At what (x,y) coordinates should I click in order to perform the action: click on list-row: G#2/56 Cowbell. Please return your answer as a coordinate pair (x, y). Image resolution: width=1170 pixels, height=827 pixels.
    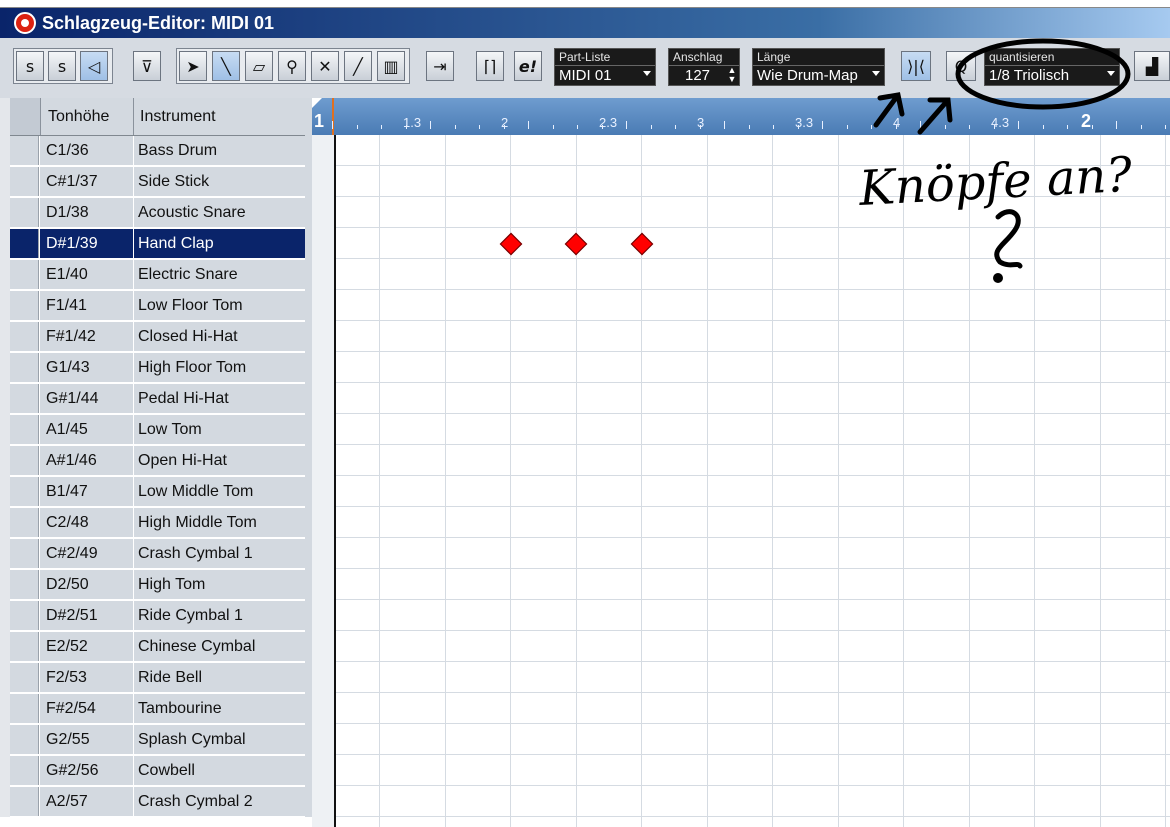
    Looking at the image, I should click on (156, 770).